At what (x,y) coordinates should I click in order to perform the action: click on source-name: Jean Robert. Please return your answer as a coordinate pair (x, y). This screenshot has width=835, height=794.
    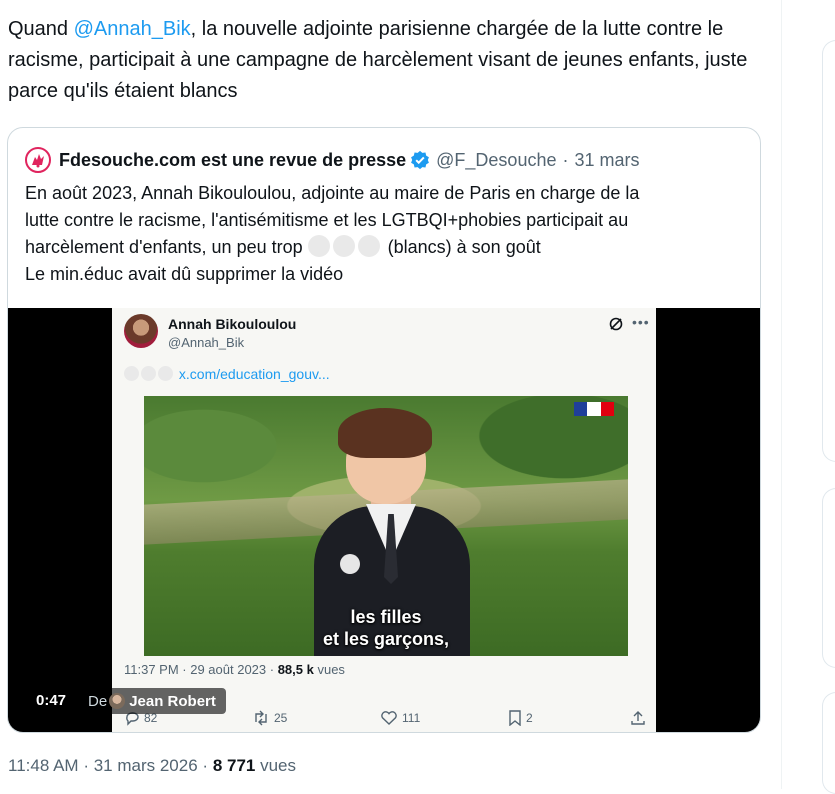
    Looking at the image, I should click on (172, 701).